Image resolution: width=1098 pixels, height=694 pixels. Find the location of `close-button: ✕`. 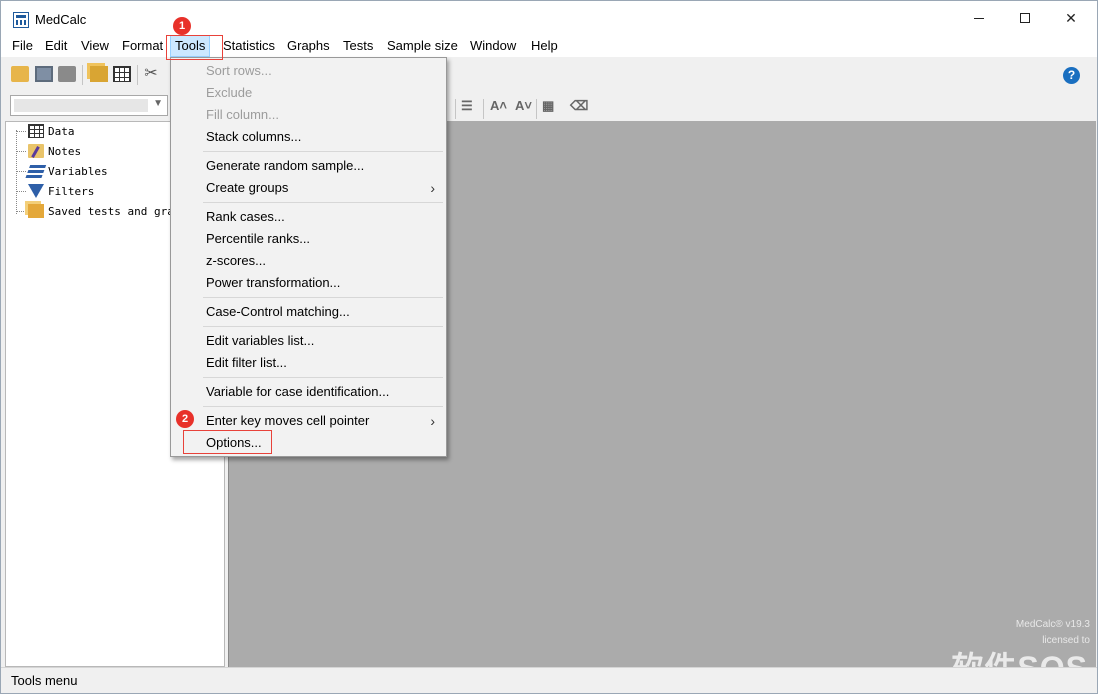

close-button: ✕ is located at coordinates (1071, 18).